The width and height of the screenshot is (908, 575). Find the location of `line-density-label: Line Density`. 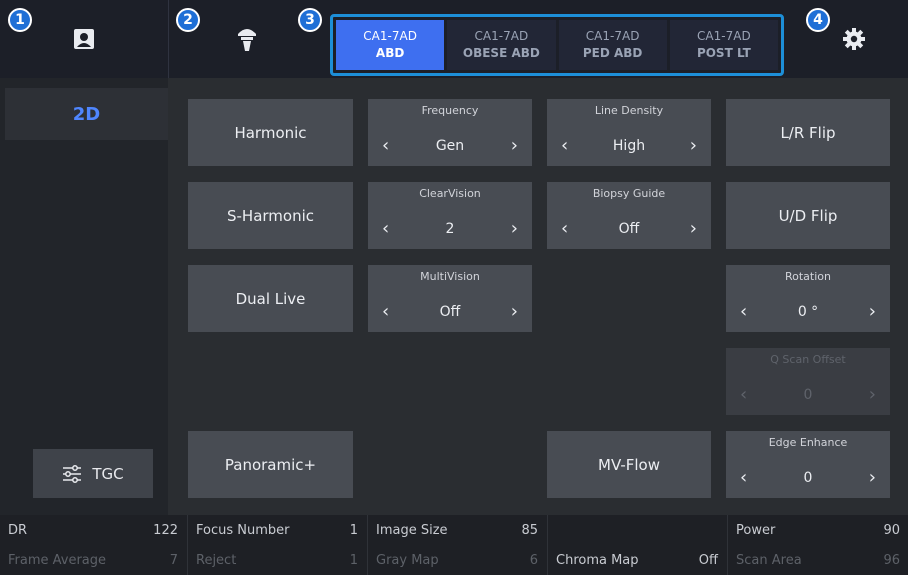

line-density-label: Line Density is located at coordinates (629, 110).